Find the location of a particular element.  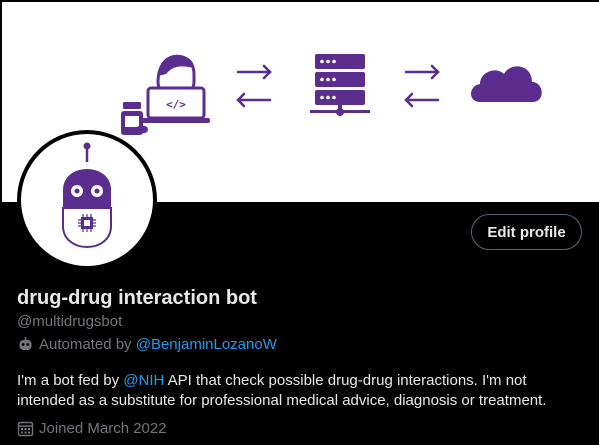

bio-text-start: I'm a bot fed by is located at coordinates (68, 380).